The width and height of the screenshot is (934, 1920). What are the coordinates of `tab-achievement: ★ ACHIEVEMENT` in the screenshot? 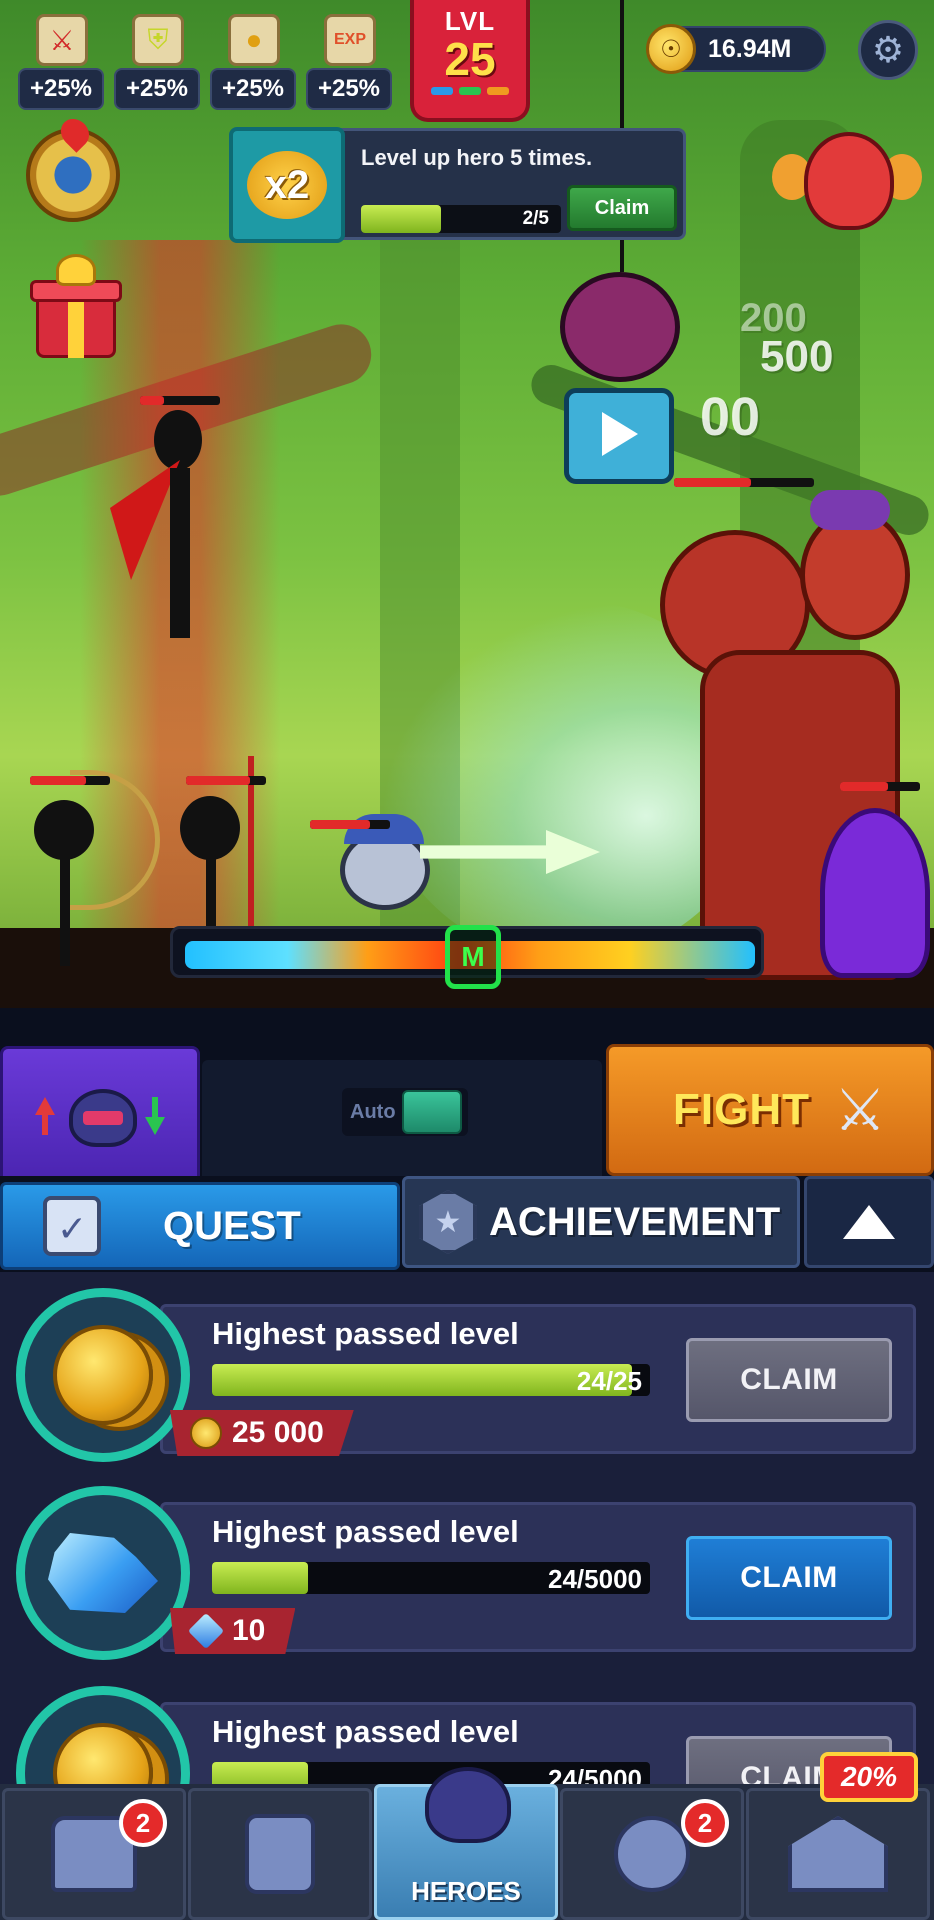 It's located at (601, 1222).